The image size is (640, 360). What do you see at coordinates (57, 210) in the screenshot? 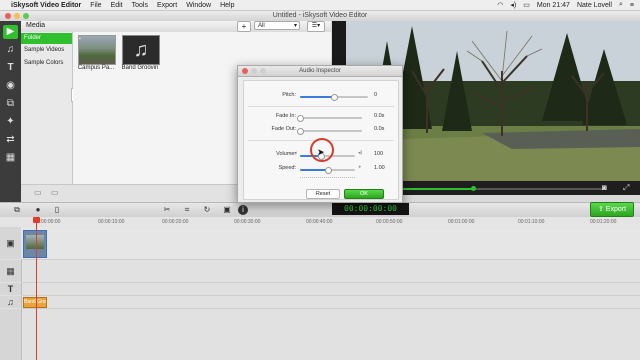
I see `trash-icon: ▯` at bounding box center [57, 210].